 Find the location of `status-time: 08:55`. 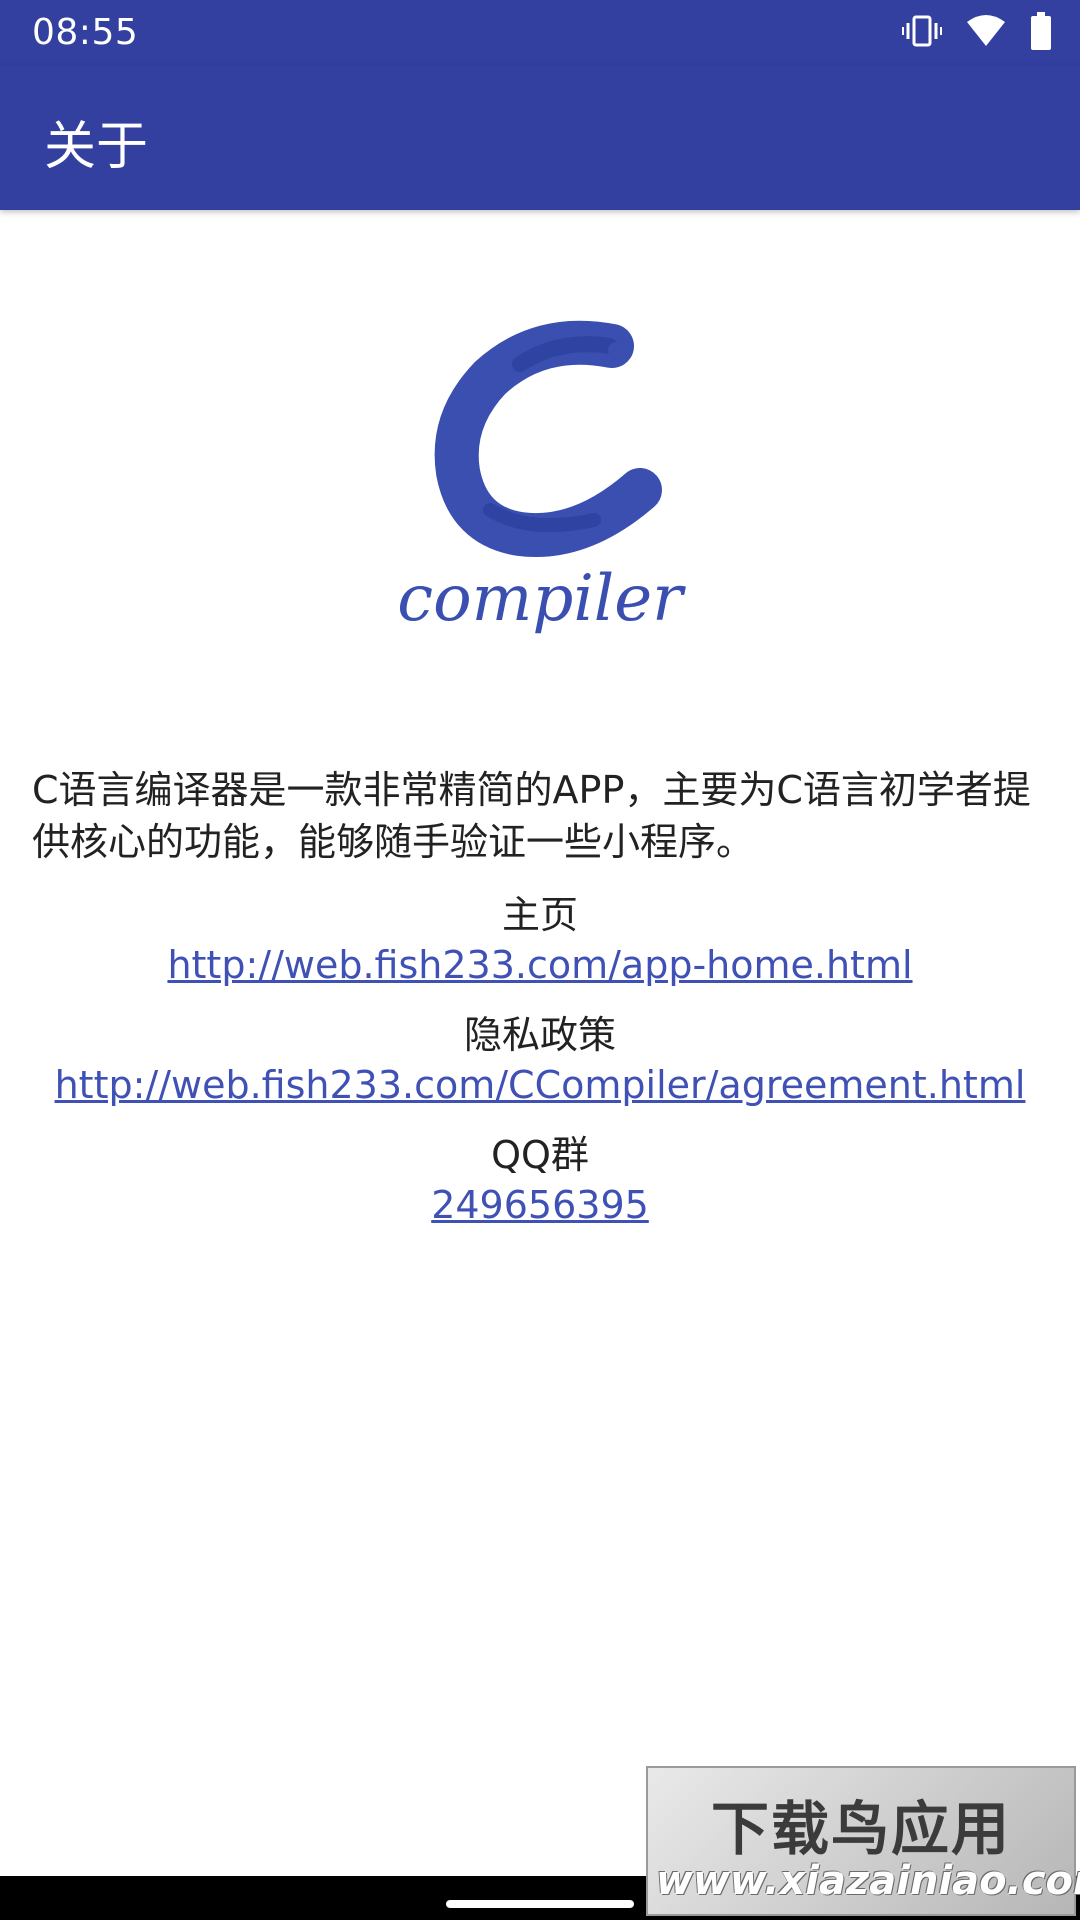

status-time: 08:55 is located at coordinates (85, 32).